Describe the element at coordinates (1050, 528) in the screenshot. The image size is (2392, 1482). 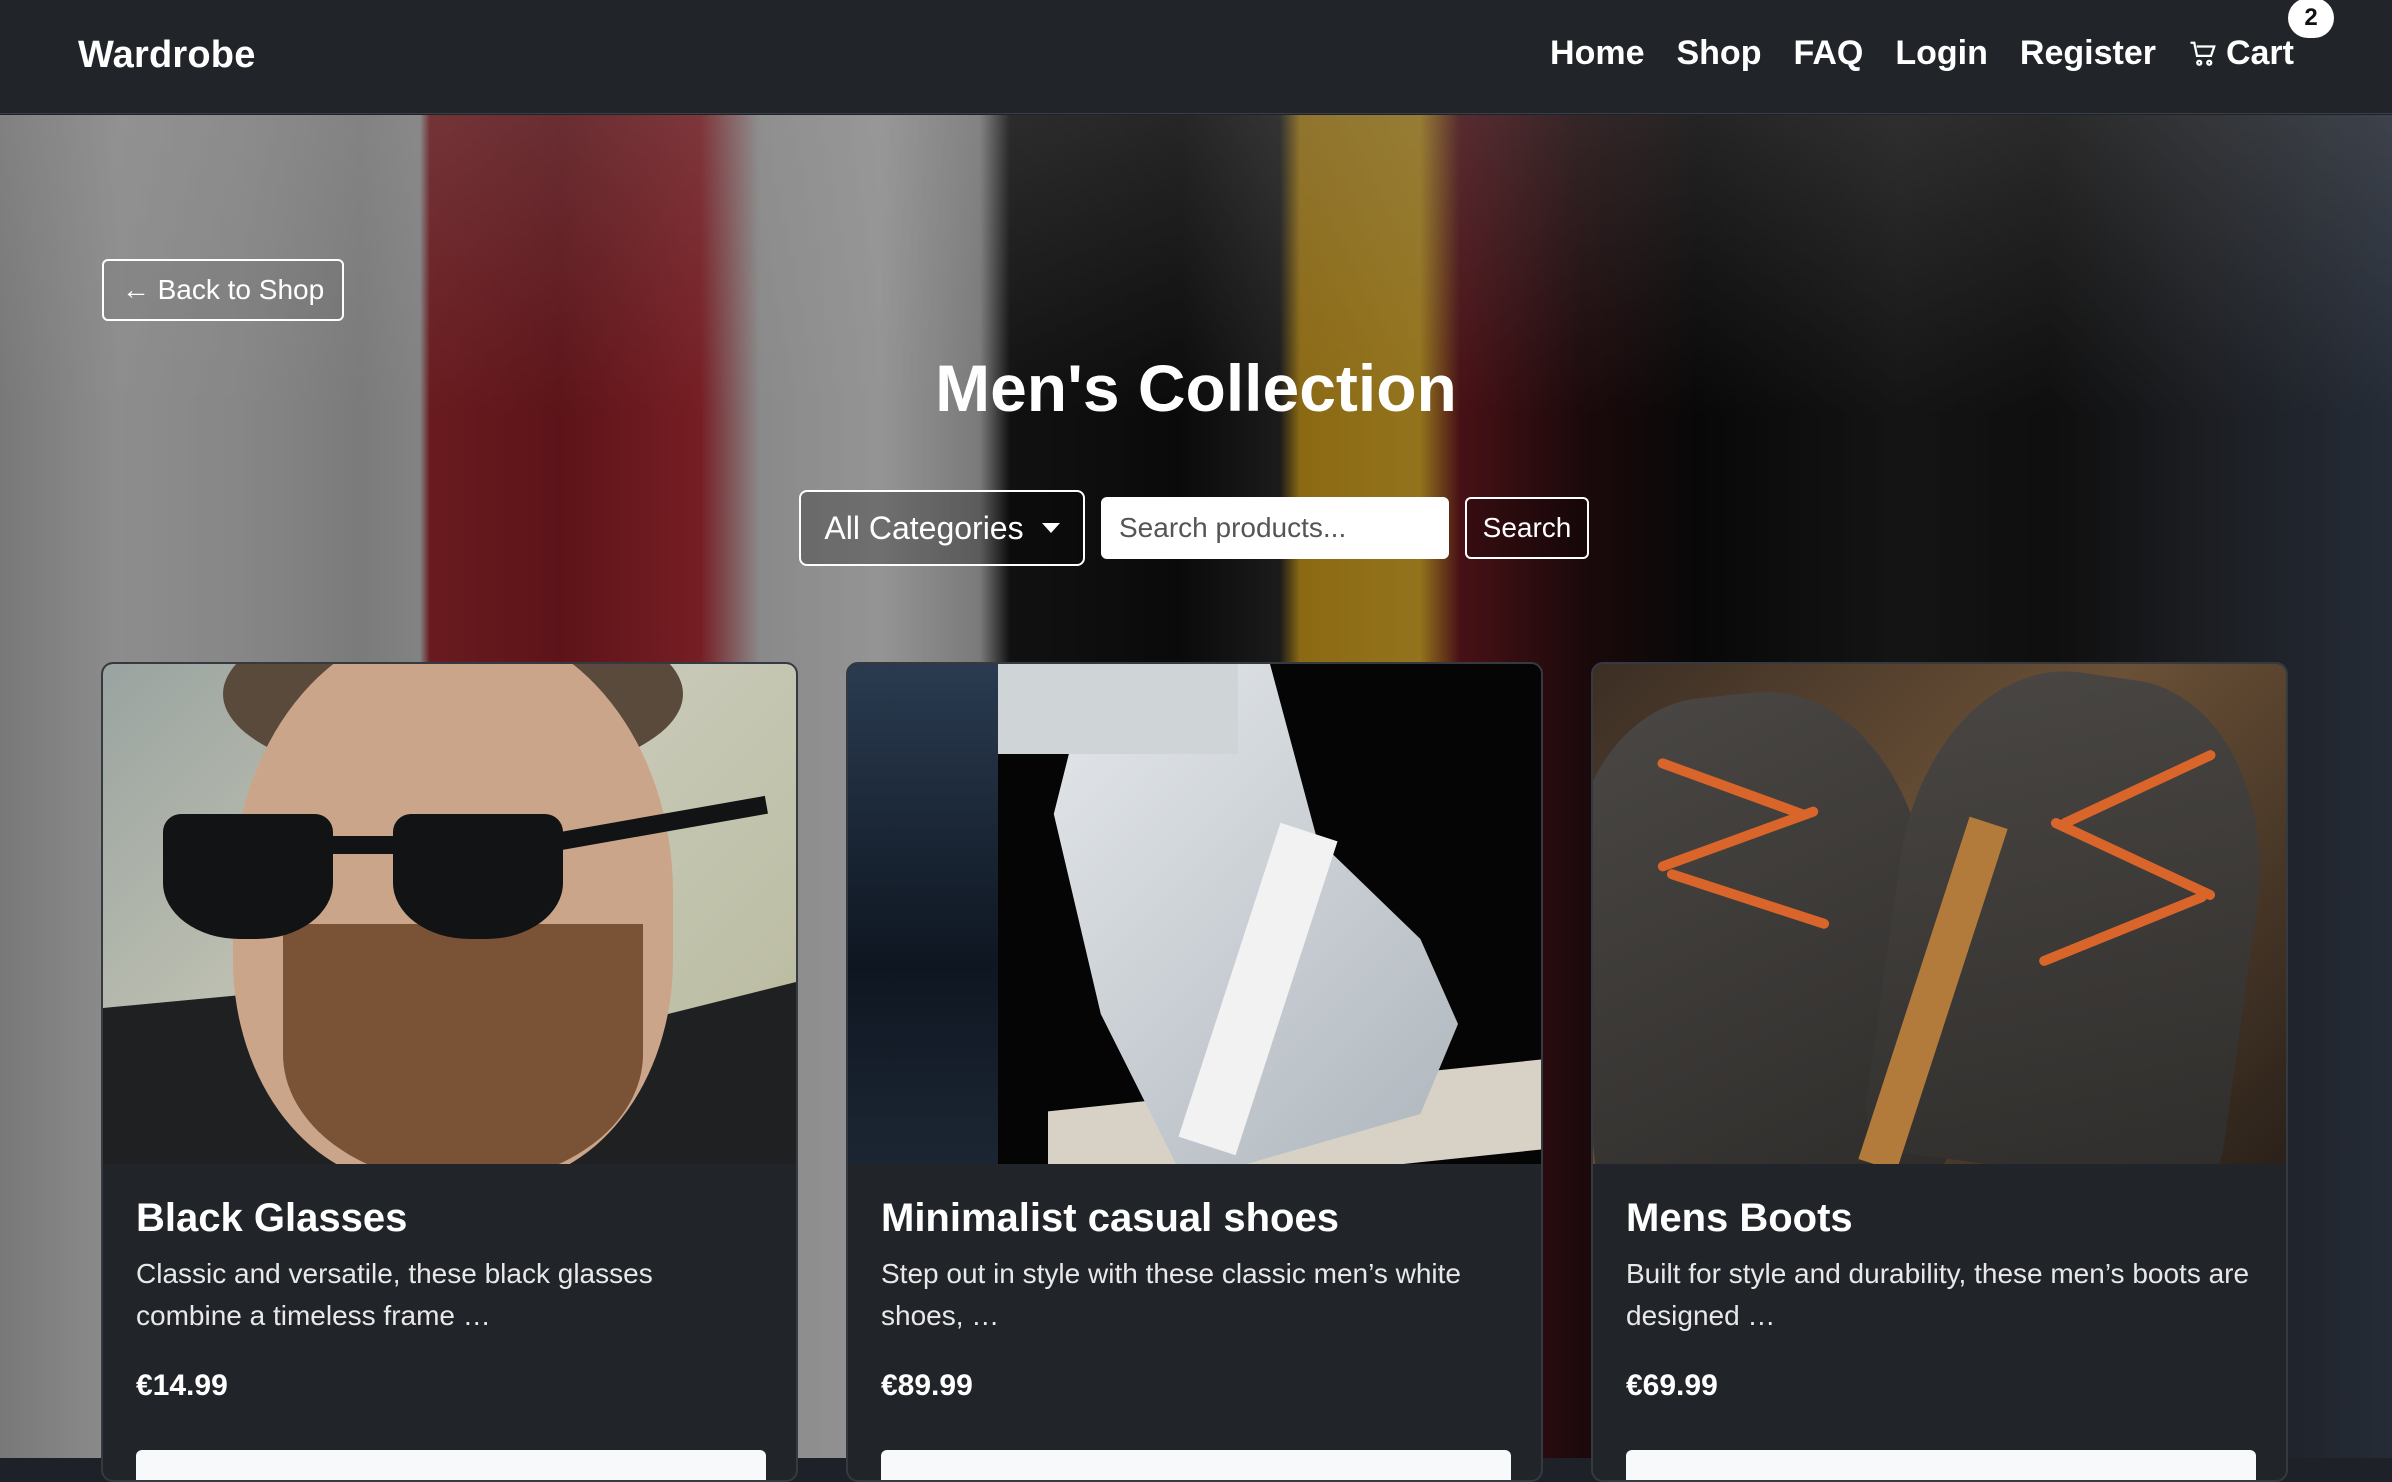
I see `chevron-down-icon` at that location.